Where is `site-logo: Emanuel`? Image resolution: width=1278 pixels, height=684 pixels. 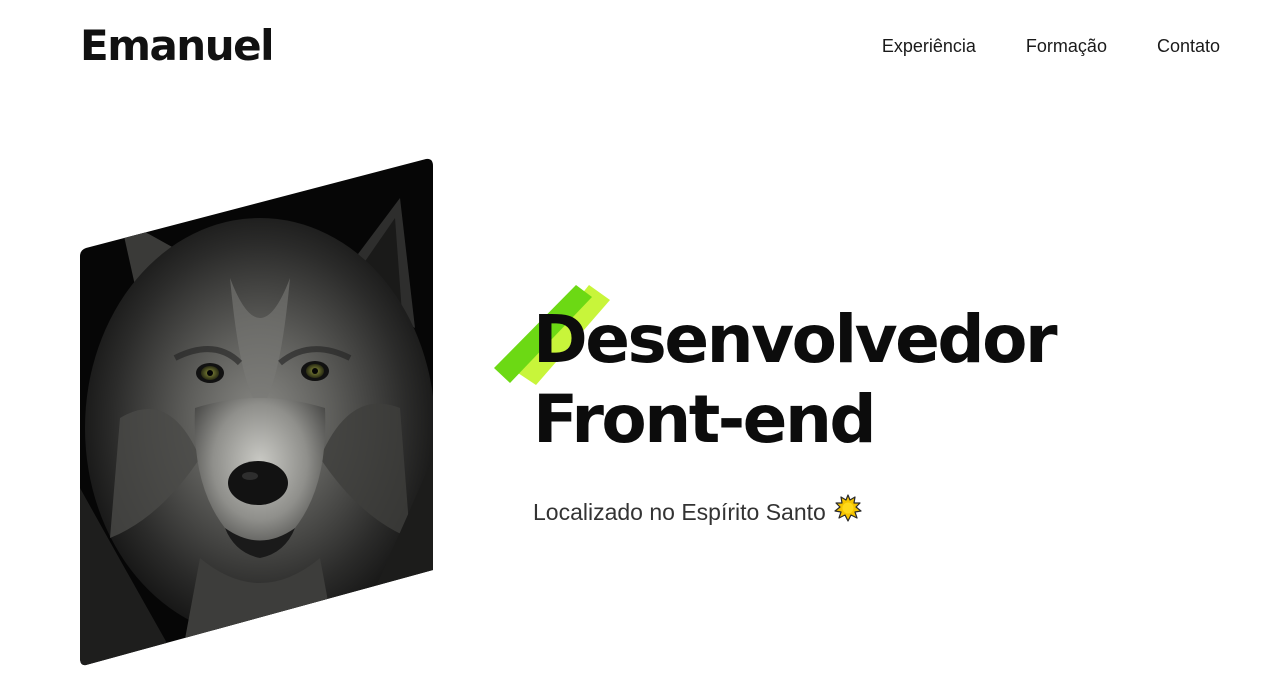
site-logo: Emanuel is located at coordinates (177, 46).